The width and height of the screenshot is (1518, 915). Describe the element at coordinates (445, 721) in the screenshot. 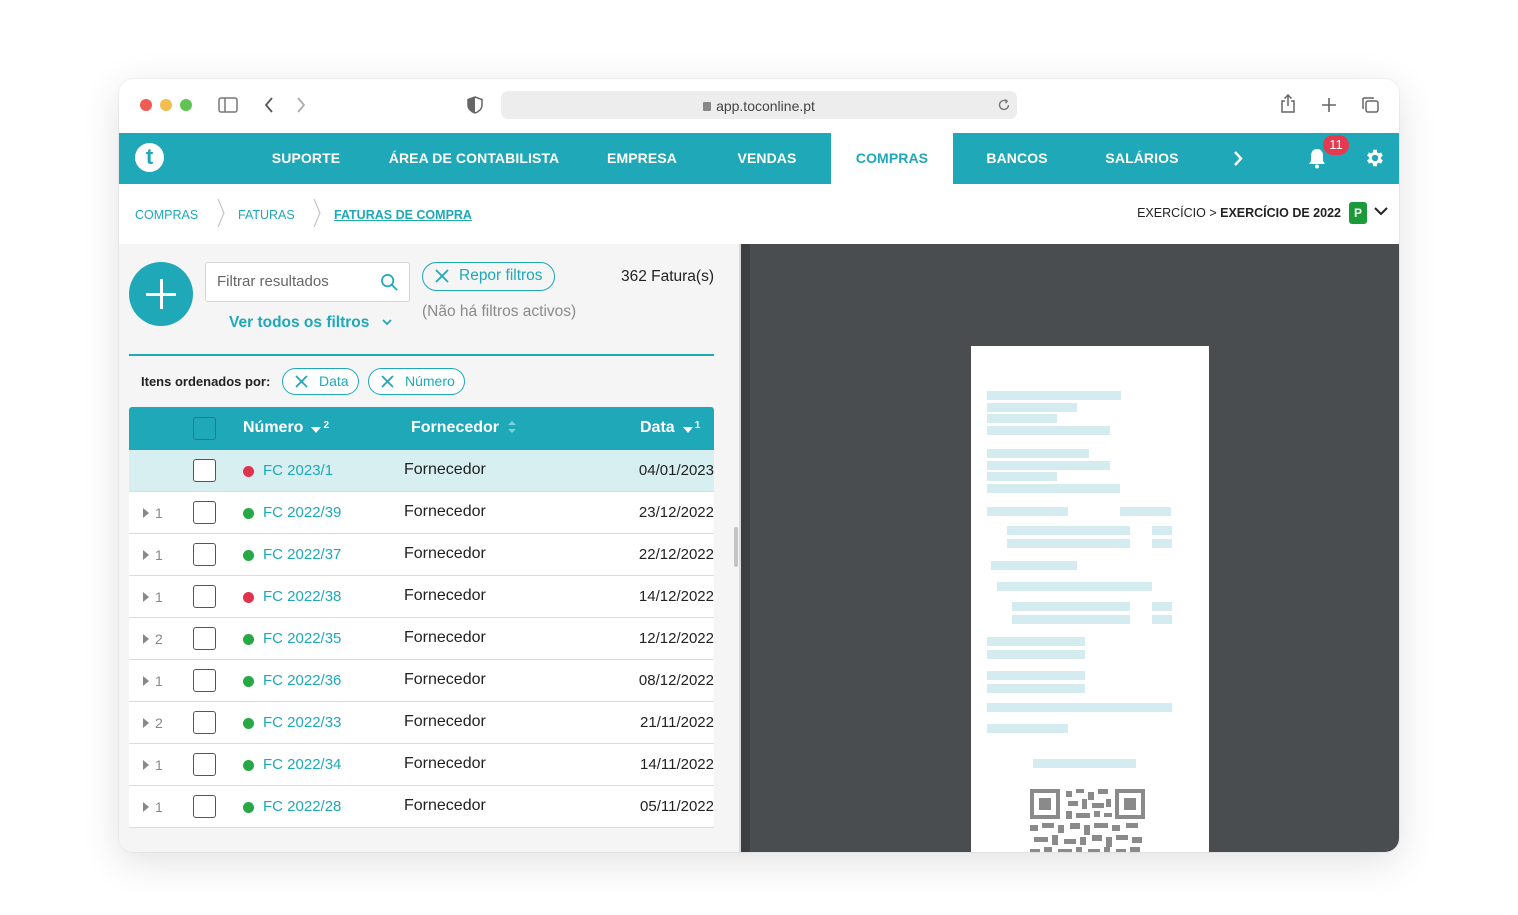

I see `supplier-name: Fornecedor` at that location.